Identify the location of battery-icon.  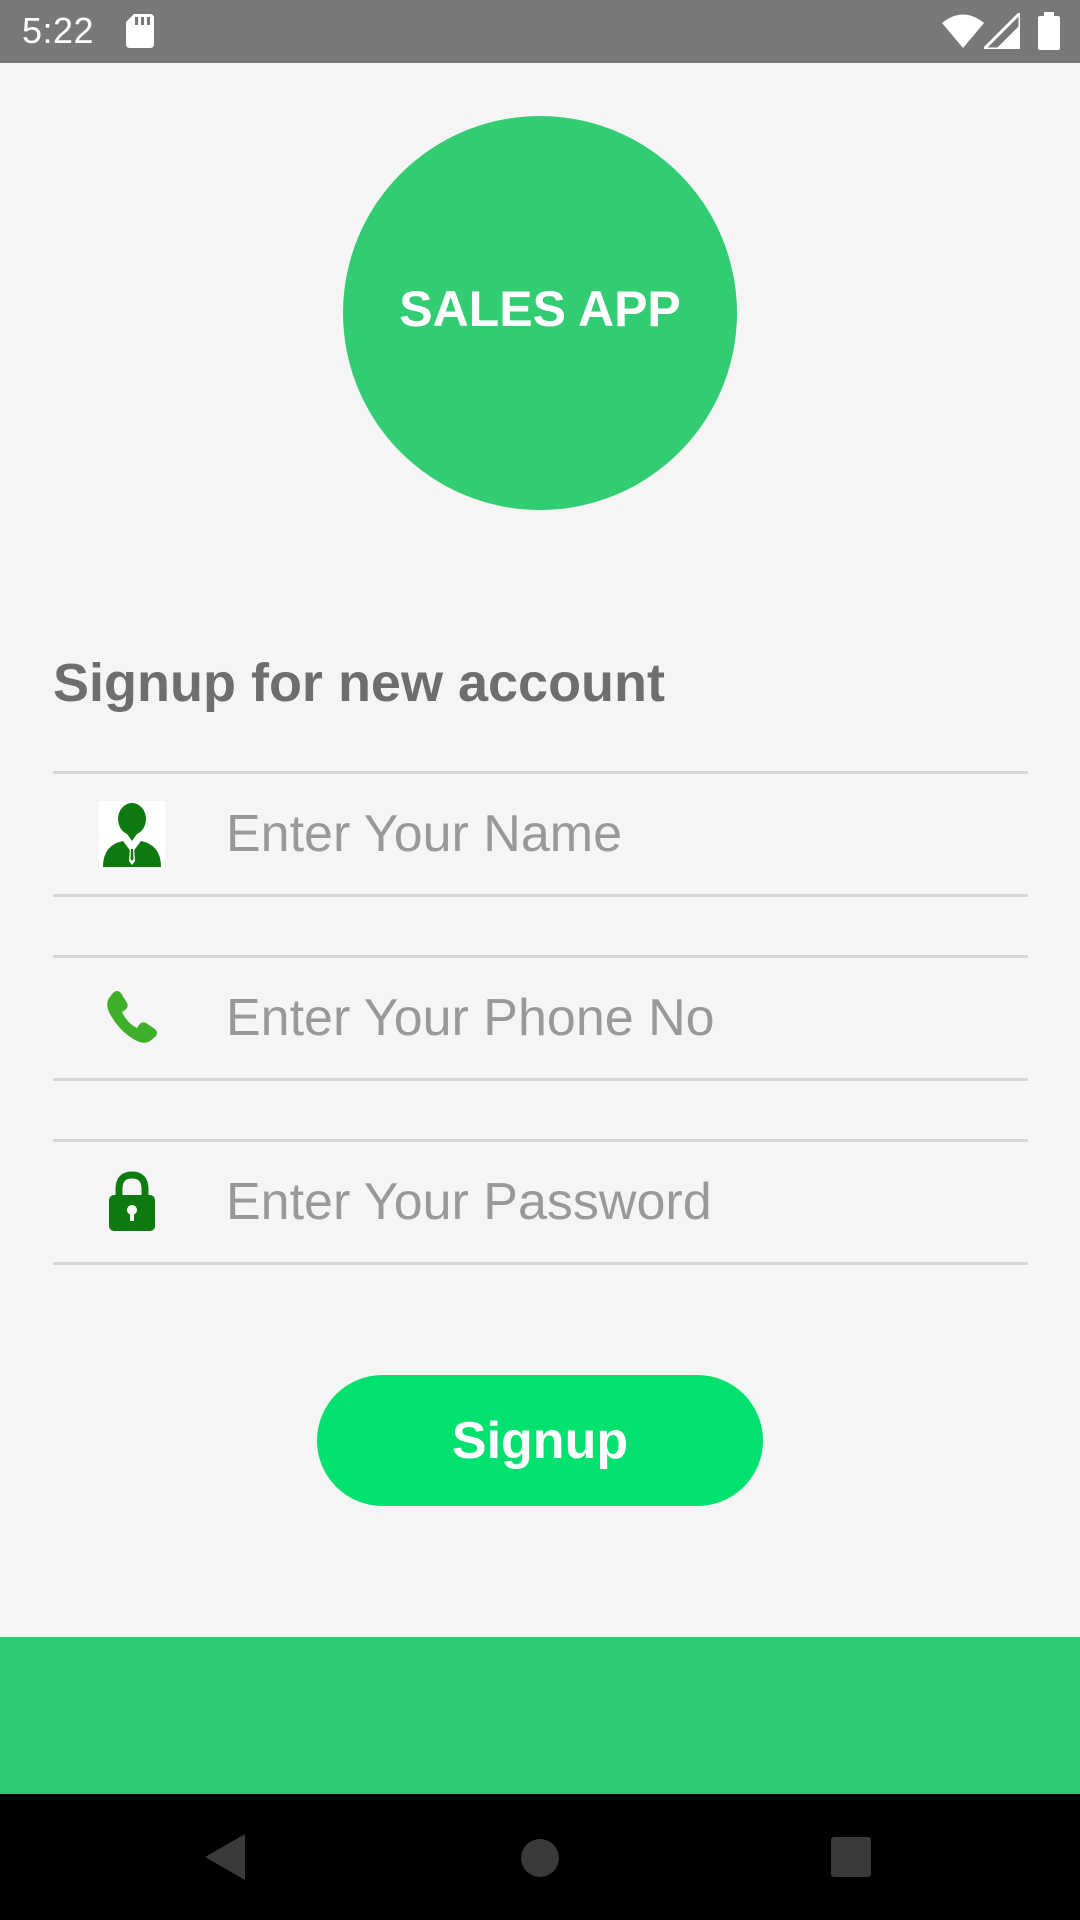
(1049, 31).